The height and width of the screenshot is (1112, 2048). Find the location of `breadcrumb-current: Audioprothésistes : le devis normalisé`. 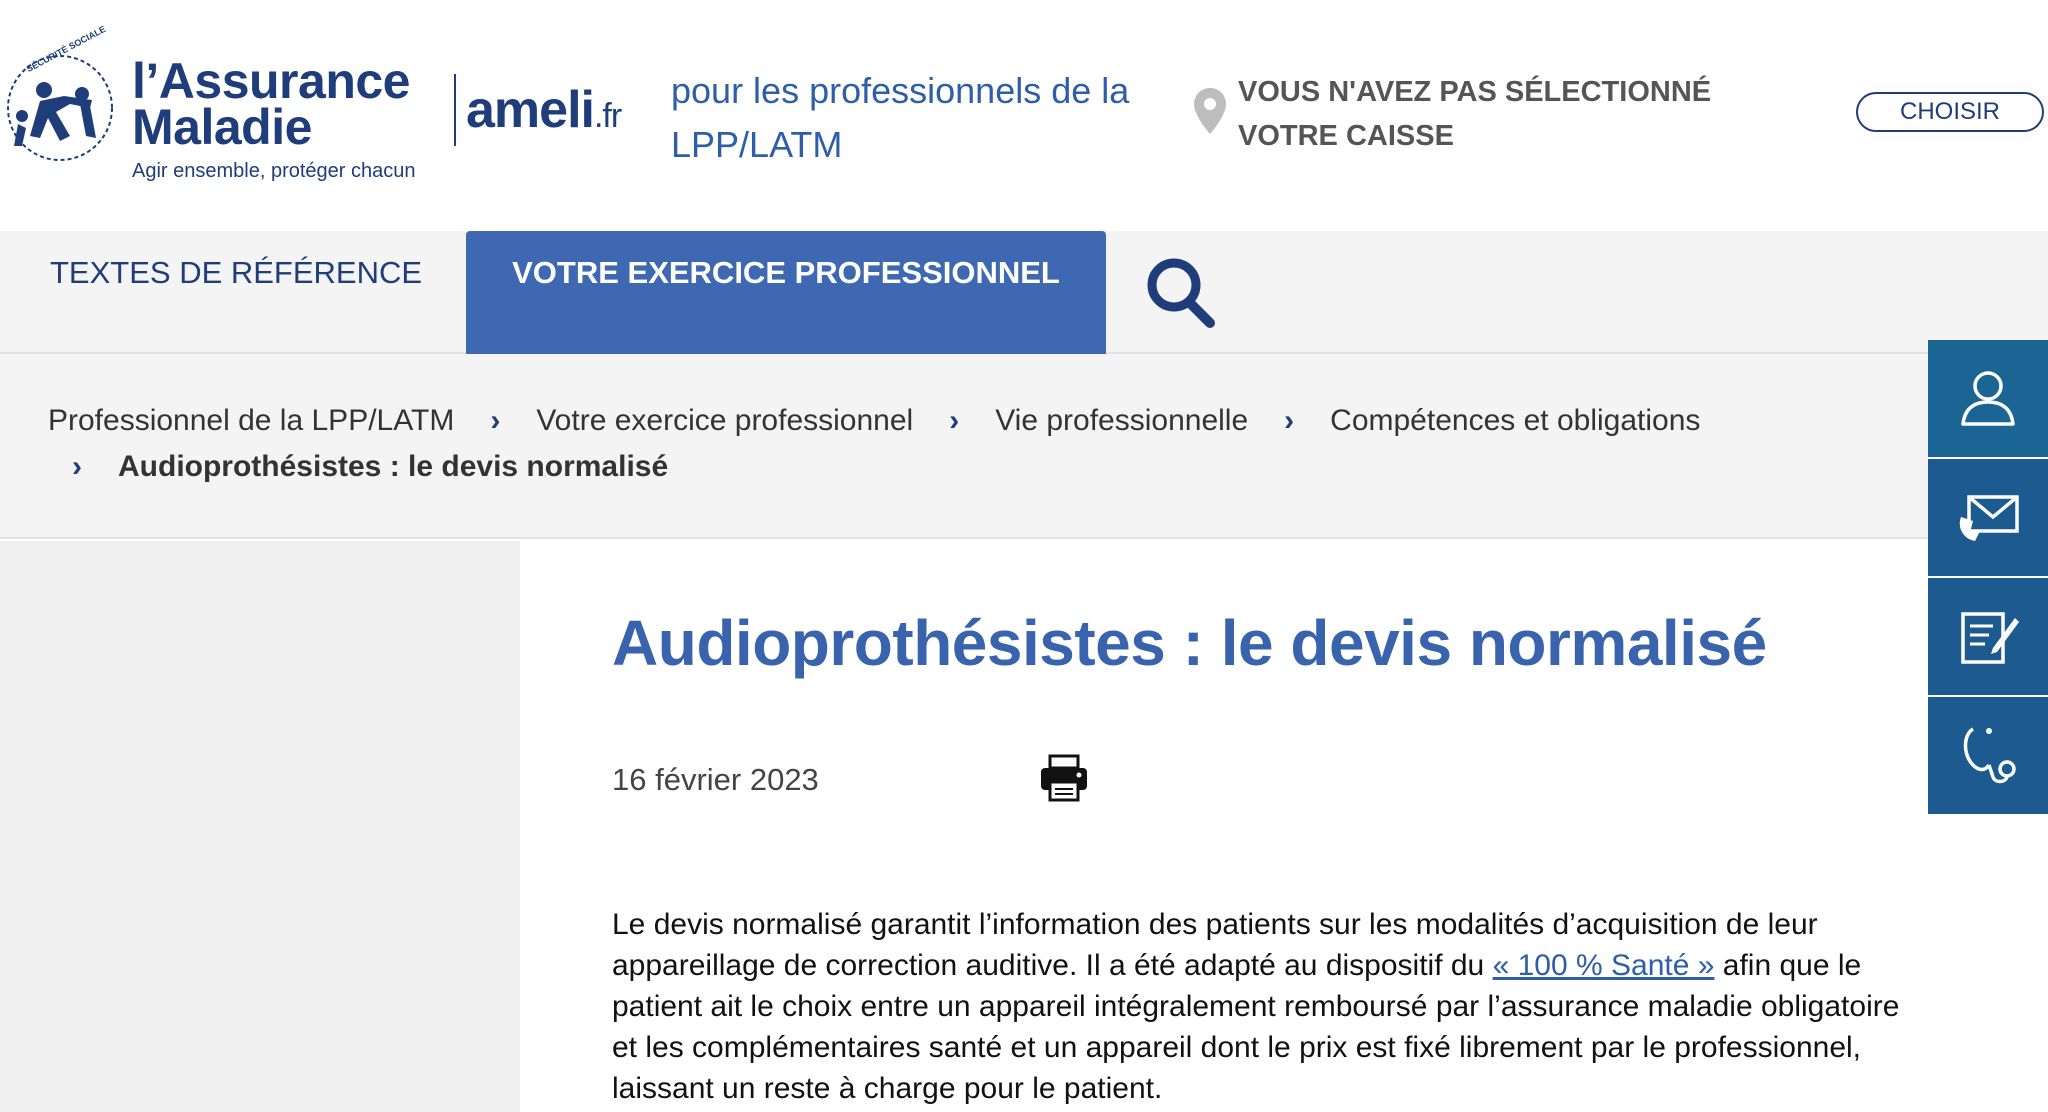

breadcrumb-current: Audioprothésistes : le devis normalisé is located at coordinates (393, 466).